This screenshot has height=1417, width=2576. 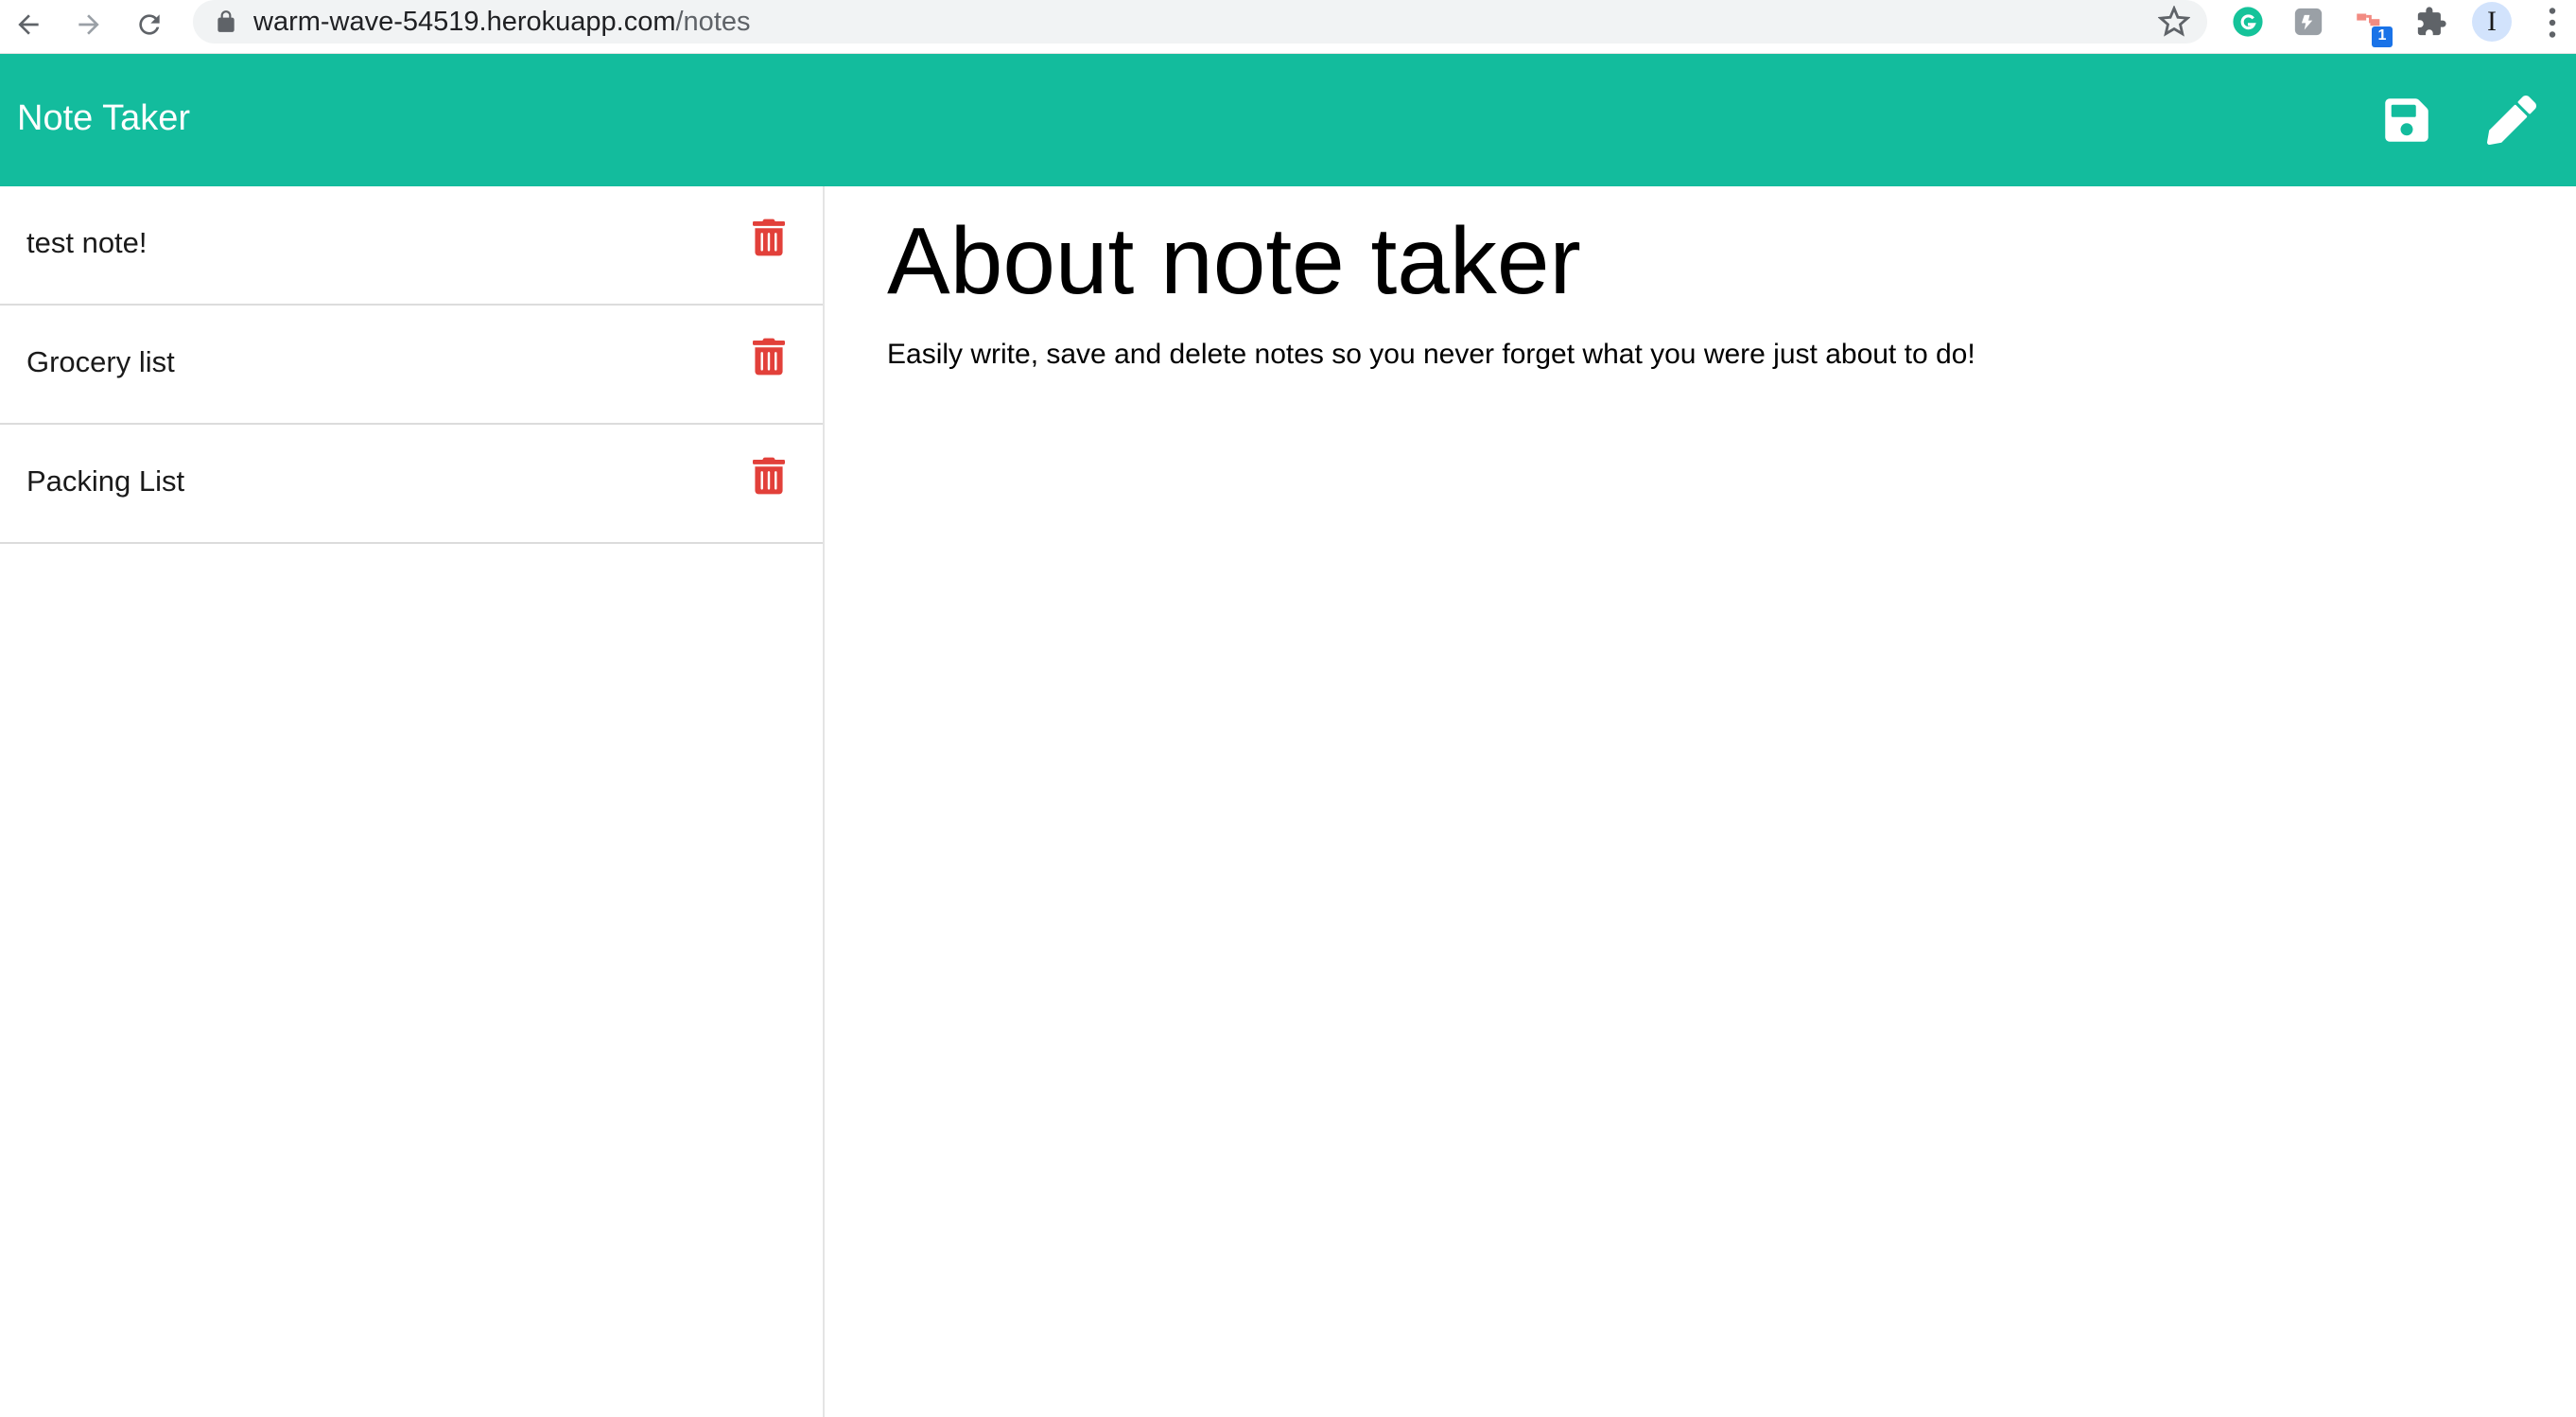 I want to click on more-icon, so click(x=2552, y=23).